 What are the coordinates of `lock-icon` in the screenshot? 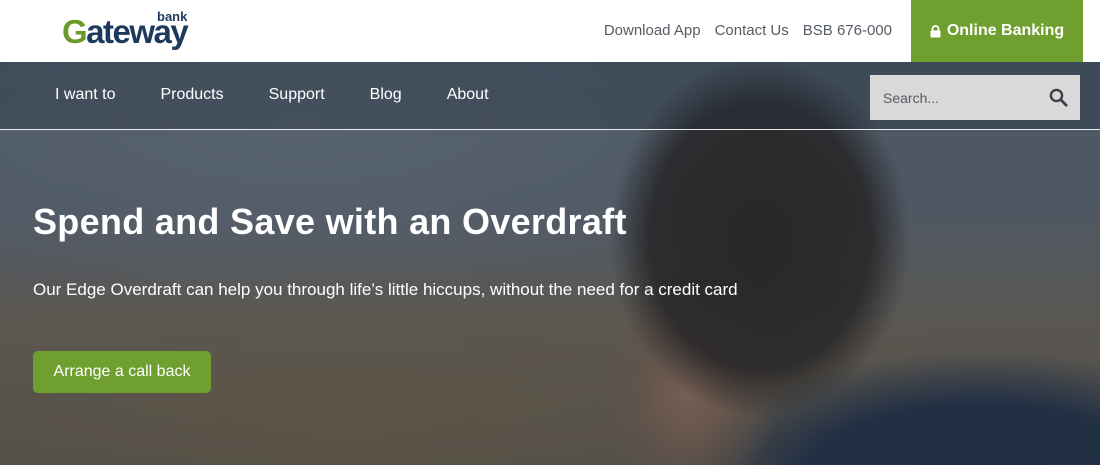 It's located at (935, 31).